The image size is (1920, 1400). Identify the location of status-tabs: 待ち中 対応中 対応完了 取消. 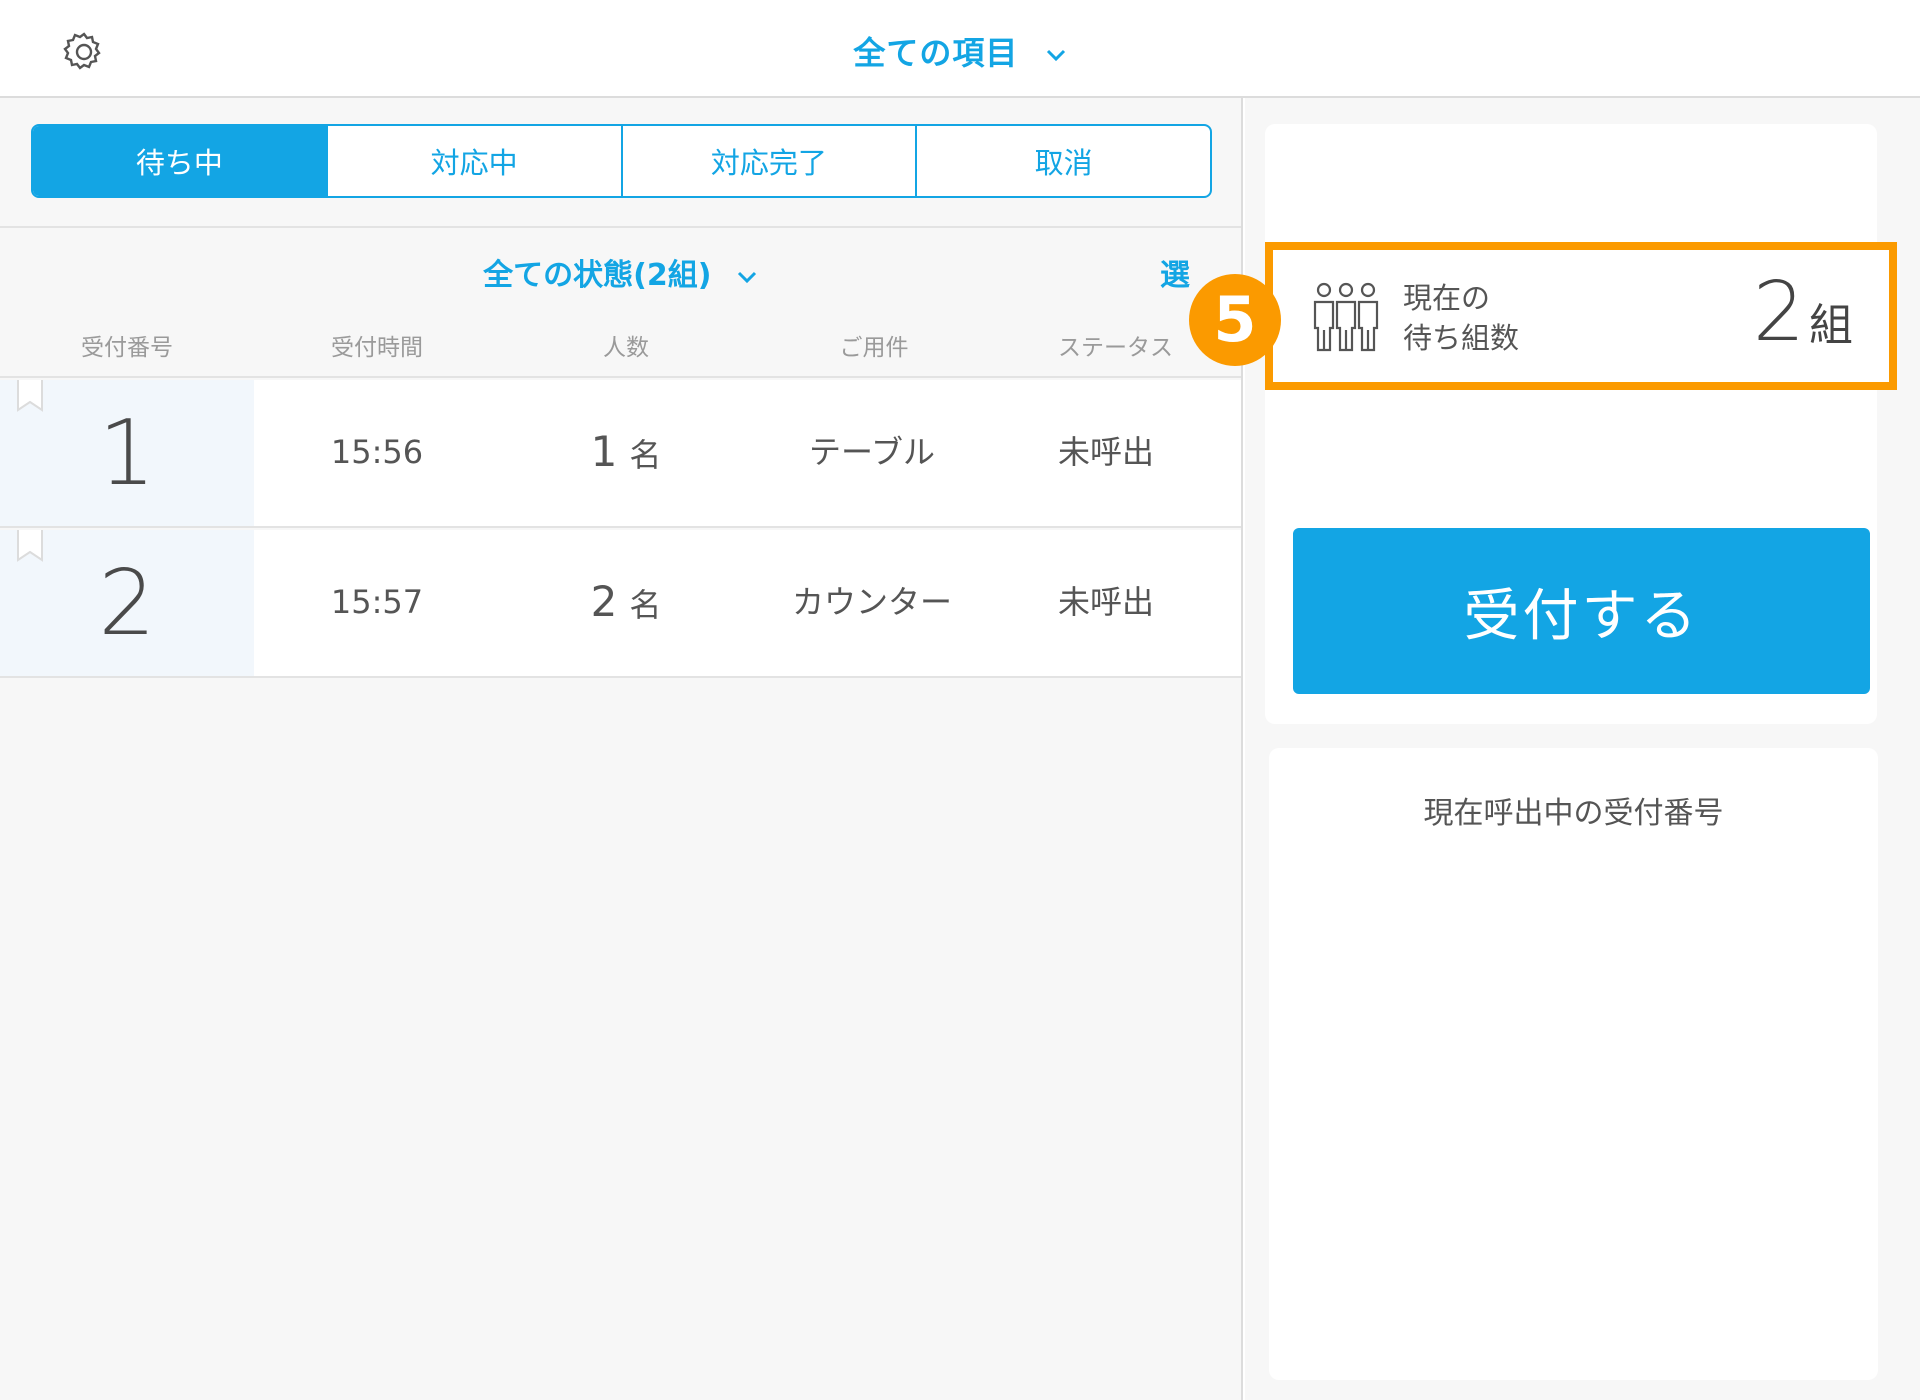
(621, 161).